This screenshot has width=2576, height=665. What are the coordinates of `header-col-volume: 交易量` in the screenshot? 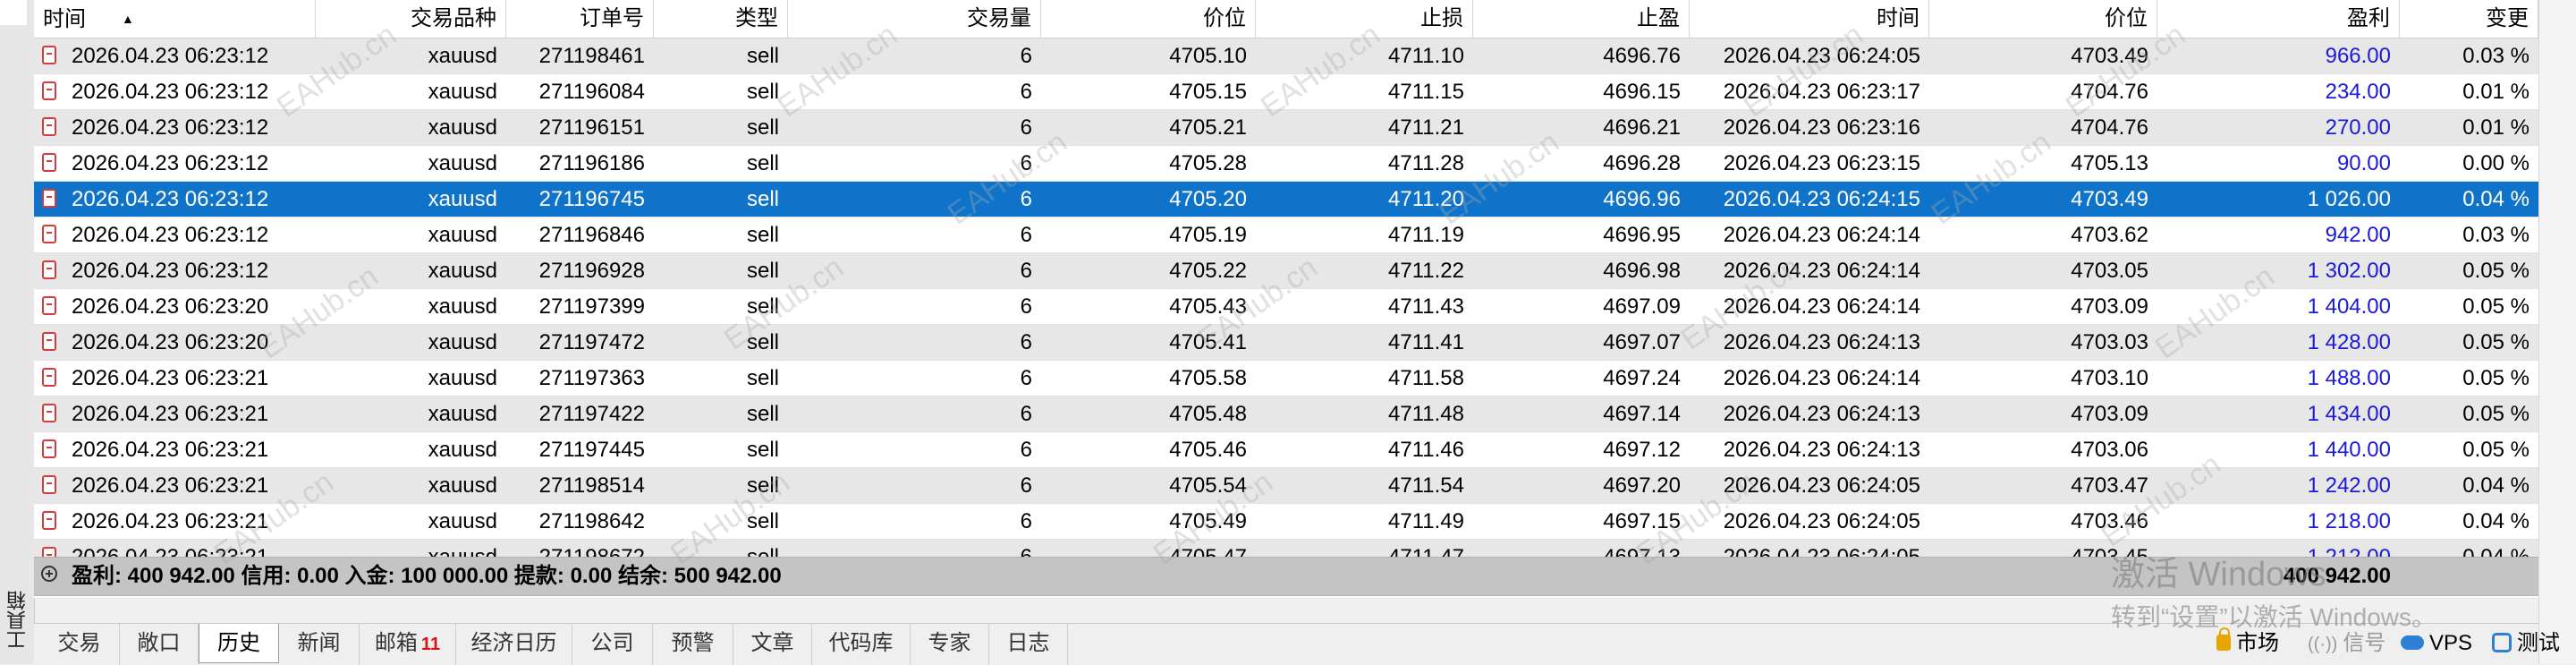 It's located at (914, 19).